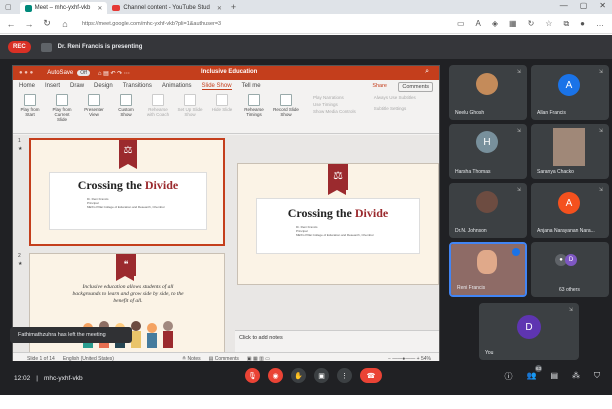  What do you see at coordinates (83, 73) in the screenshot?
I see `autosave-toggle: Off` at bounding box center [83, 73].